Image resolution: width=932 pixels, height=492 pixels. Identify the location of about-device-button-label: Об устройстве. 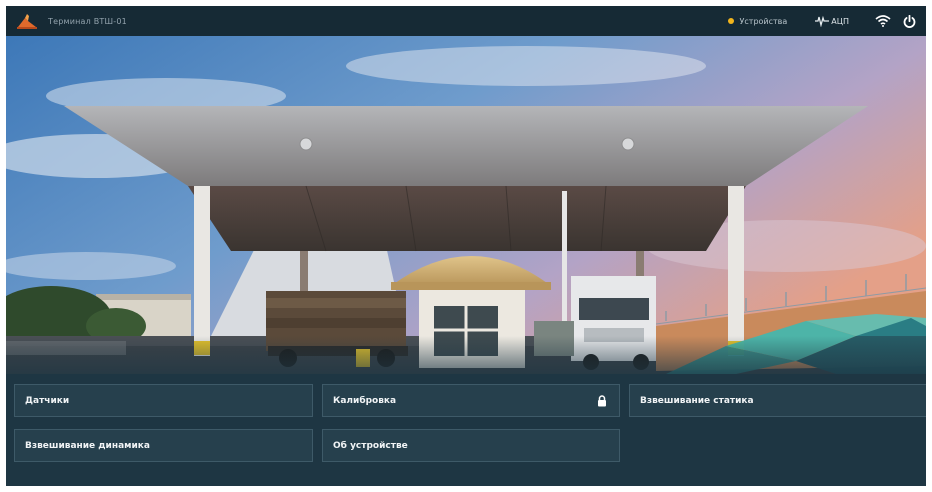
(370, 445).